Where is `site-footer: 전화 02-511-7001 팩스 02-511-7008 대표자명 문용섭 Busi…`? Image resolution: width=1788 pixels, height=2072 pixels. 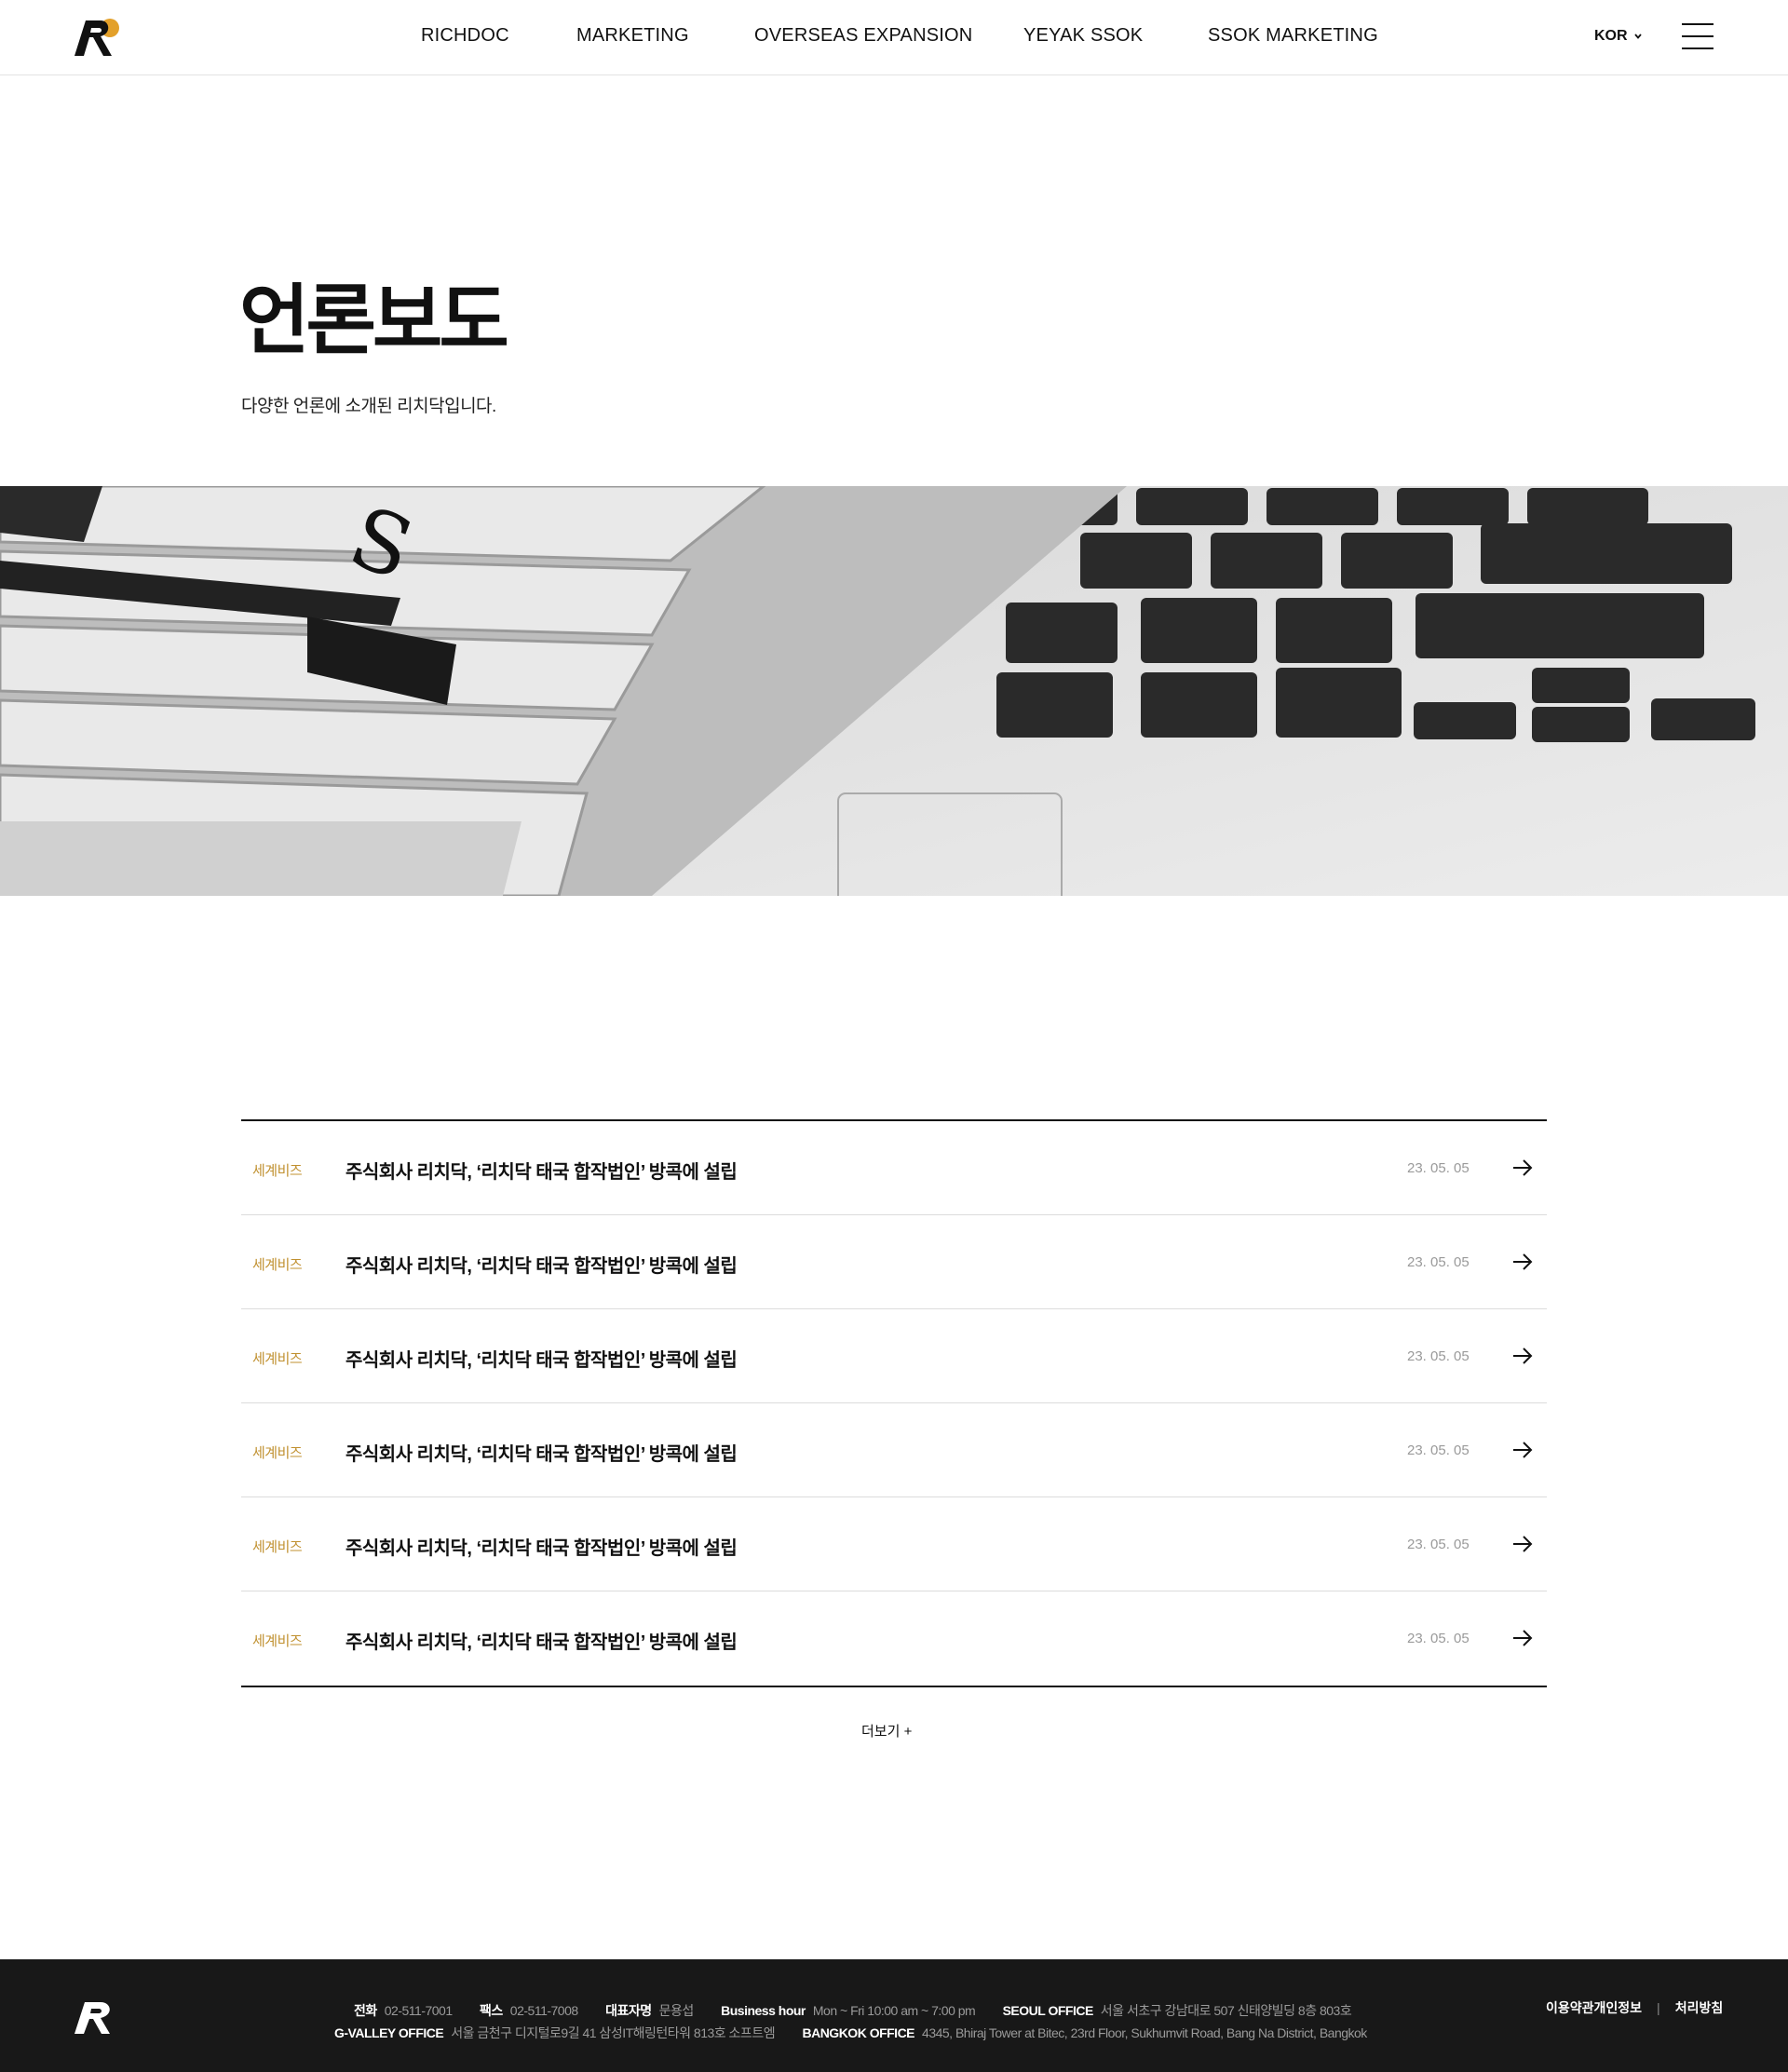 site-footer: 전화 02-511-7001 팩스 02-511-7008 대표자명 문용섭 Busi… is located at coordinates (894, 2015).